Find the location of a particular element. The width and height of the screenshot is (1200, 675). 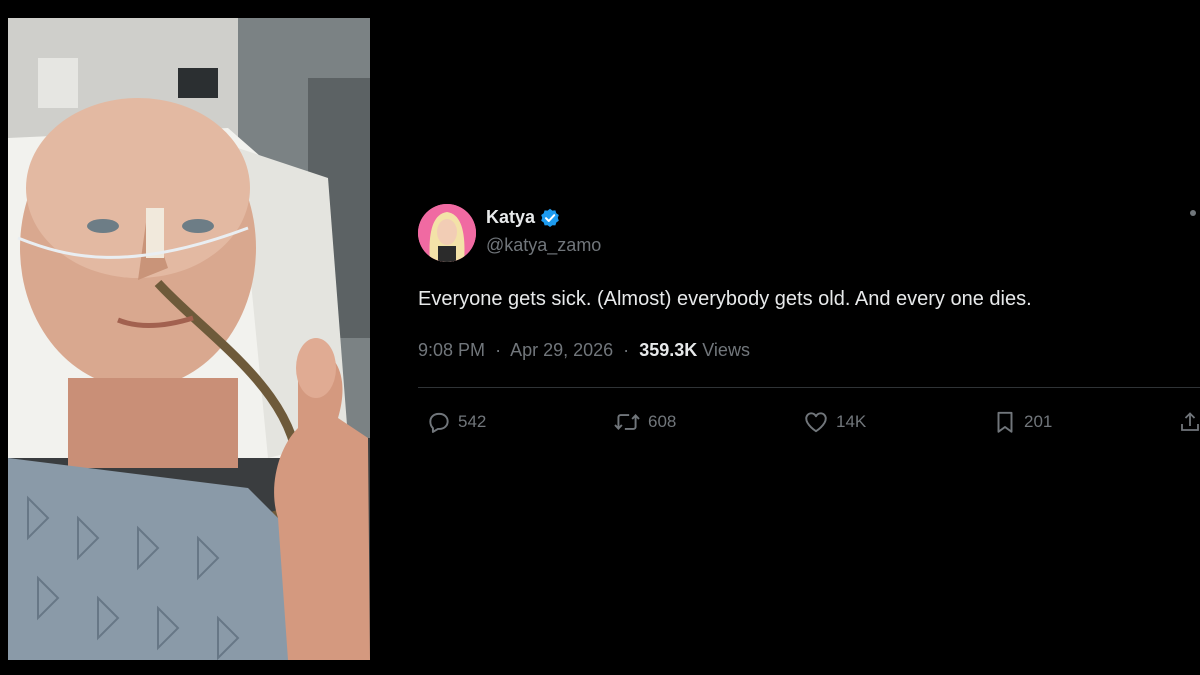

author-display-name: Katya is located at coordinates (510, 217).